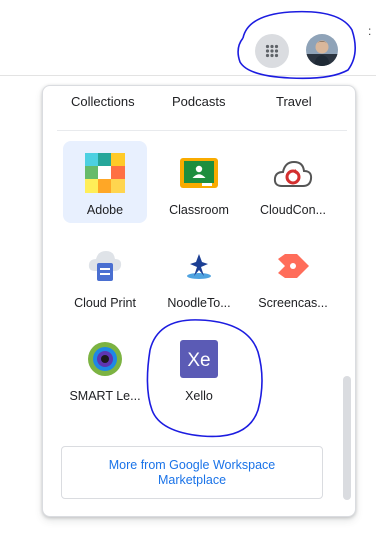 This screenshot has width=376, height=533. What do you see at coordinates (199, 266) in the screenshot?
I see `noodletools-icon` at bounding box center [199, 266].